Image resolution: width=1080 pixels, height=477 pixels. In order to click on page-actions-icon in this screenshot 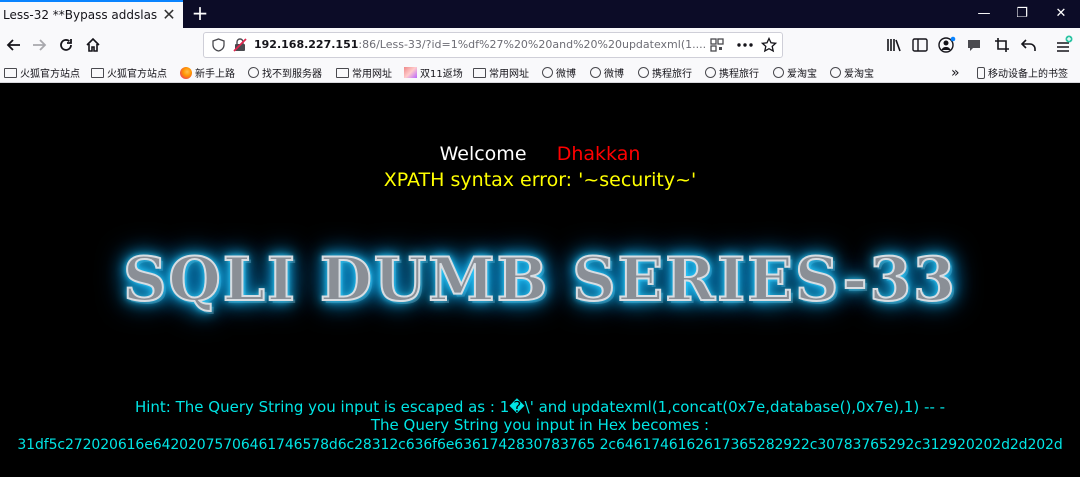, I will do `click(745, 45)`.